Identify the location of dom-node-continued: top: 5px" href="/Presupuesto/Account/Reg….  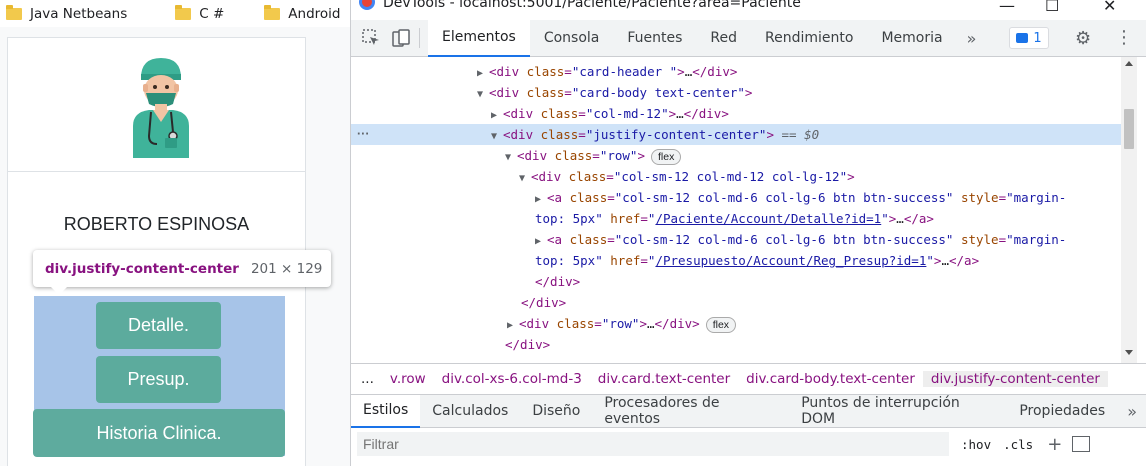
(757, 260).